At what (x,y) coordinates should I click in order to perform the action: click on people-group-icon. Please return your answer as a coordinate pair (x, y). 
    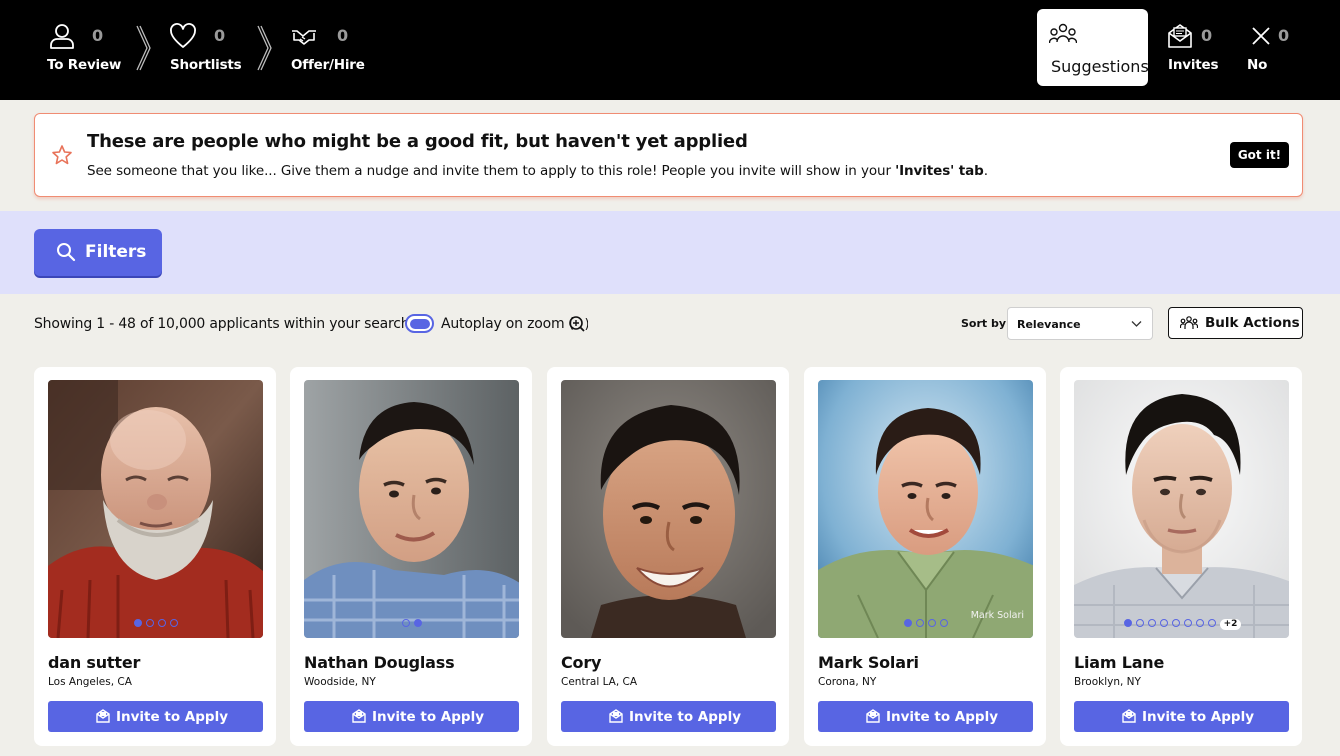
    Looking at the image, I should click on (1189, 322).